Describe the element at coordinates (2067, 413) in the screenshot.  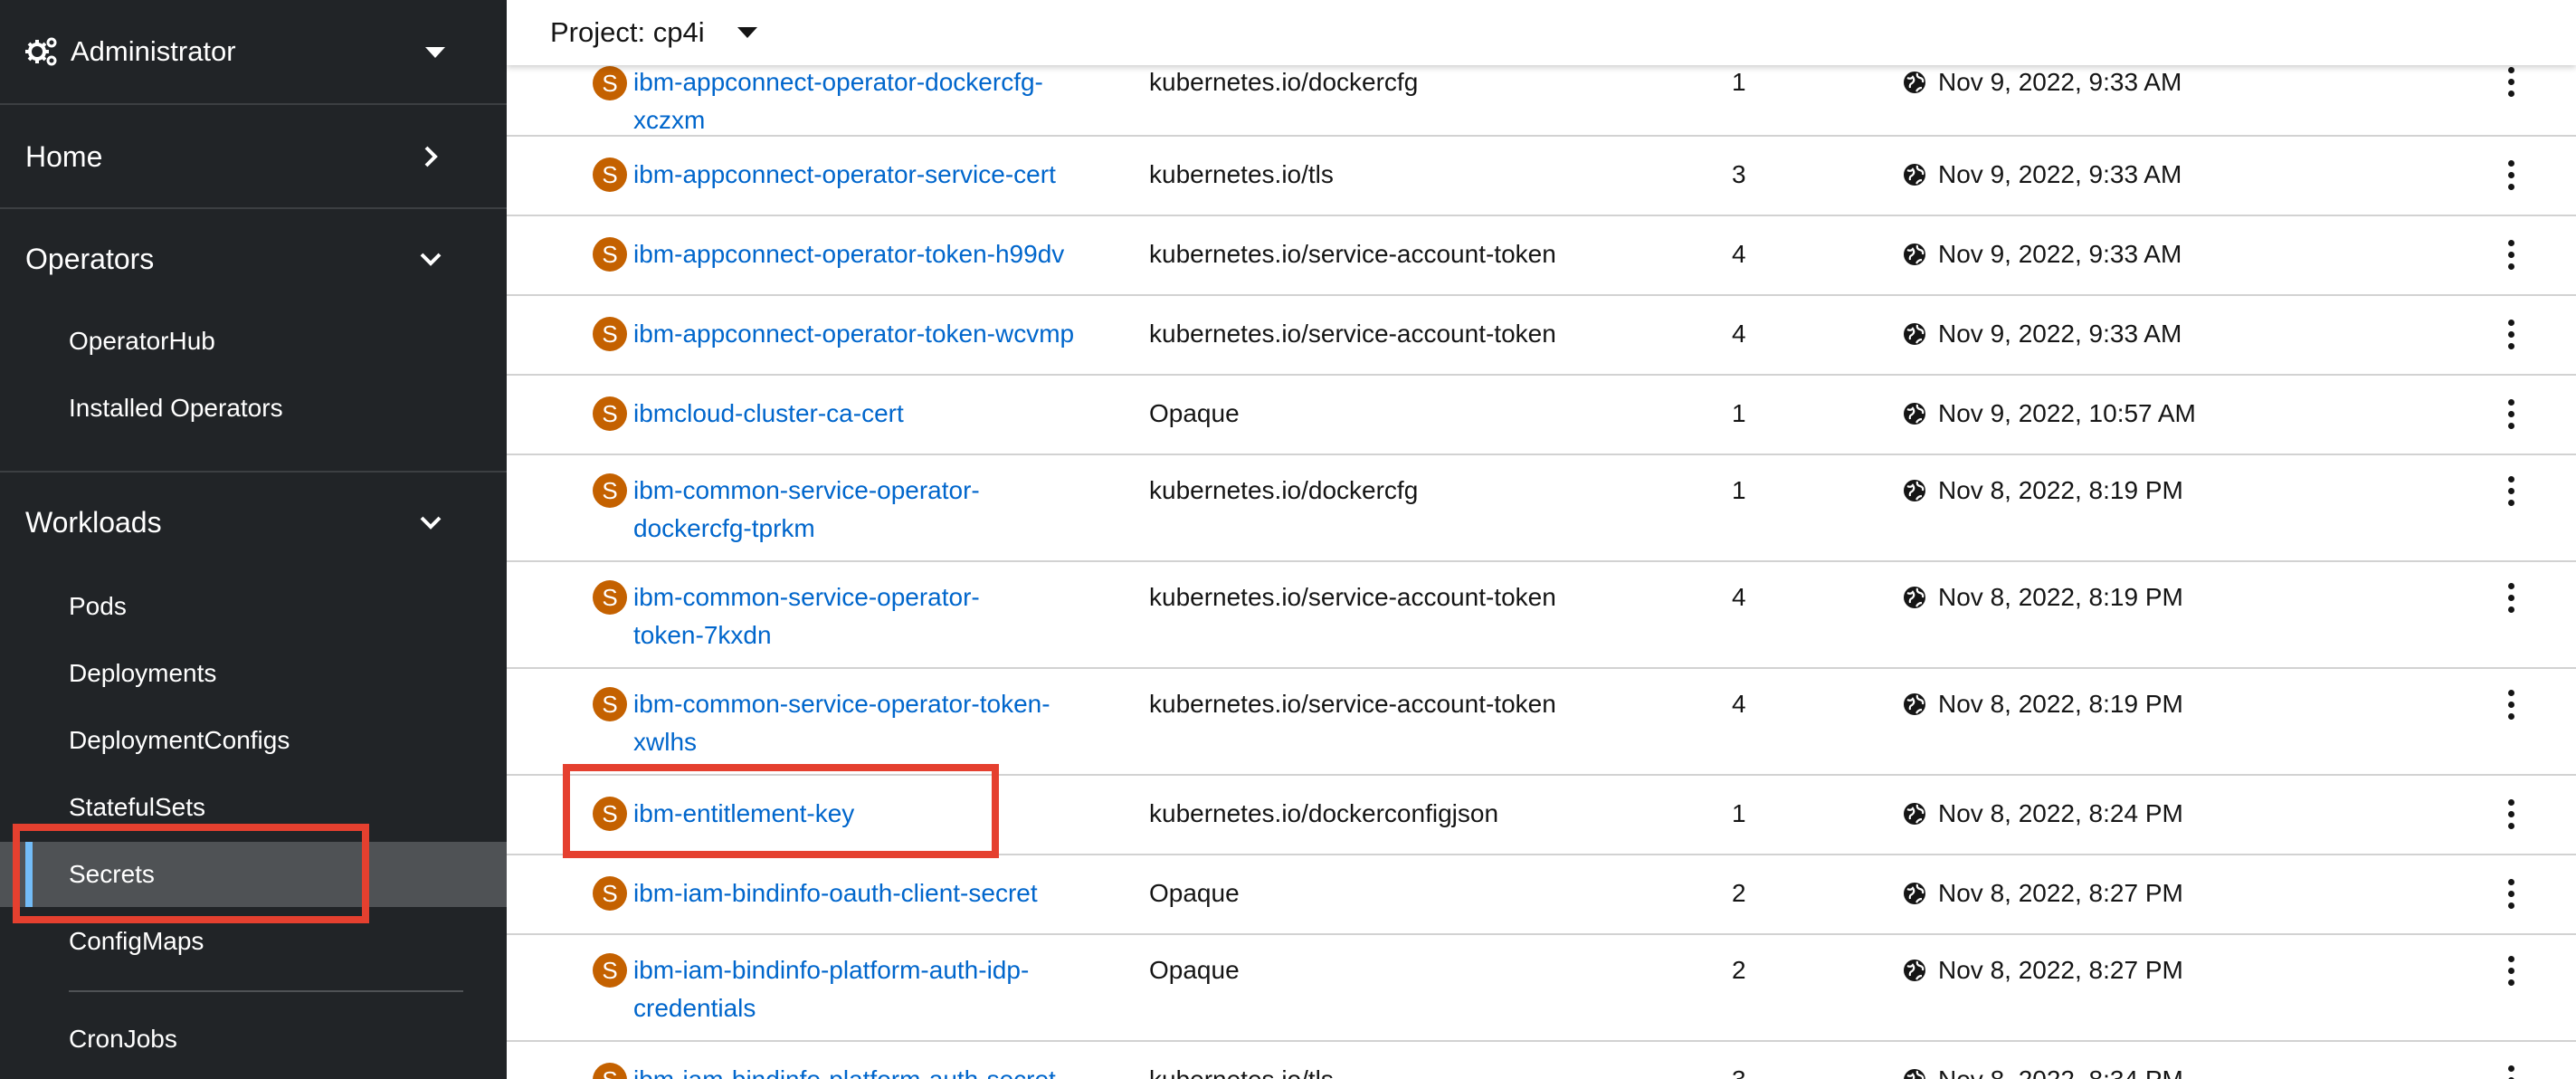
I see `created-text: Nov 9, 2022, 10:57 AM` at that location.